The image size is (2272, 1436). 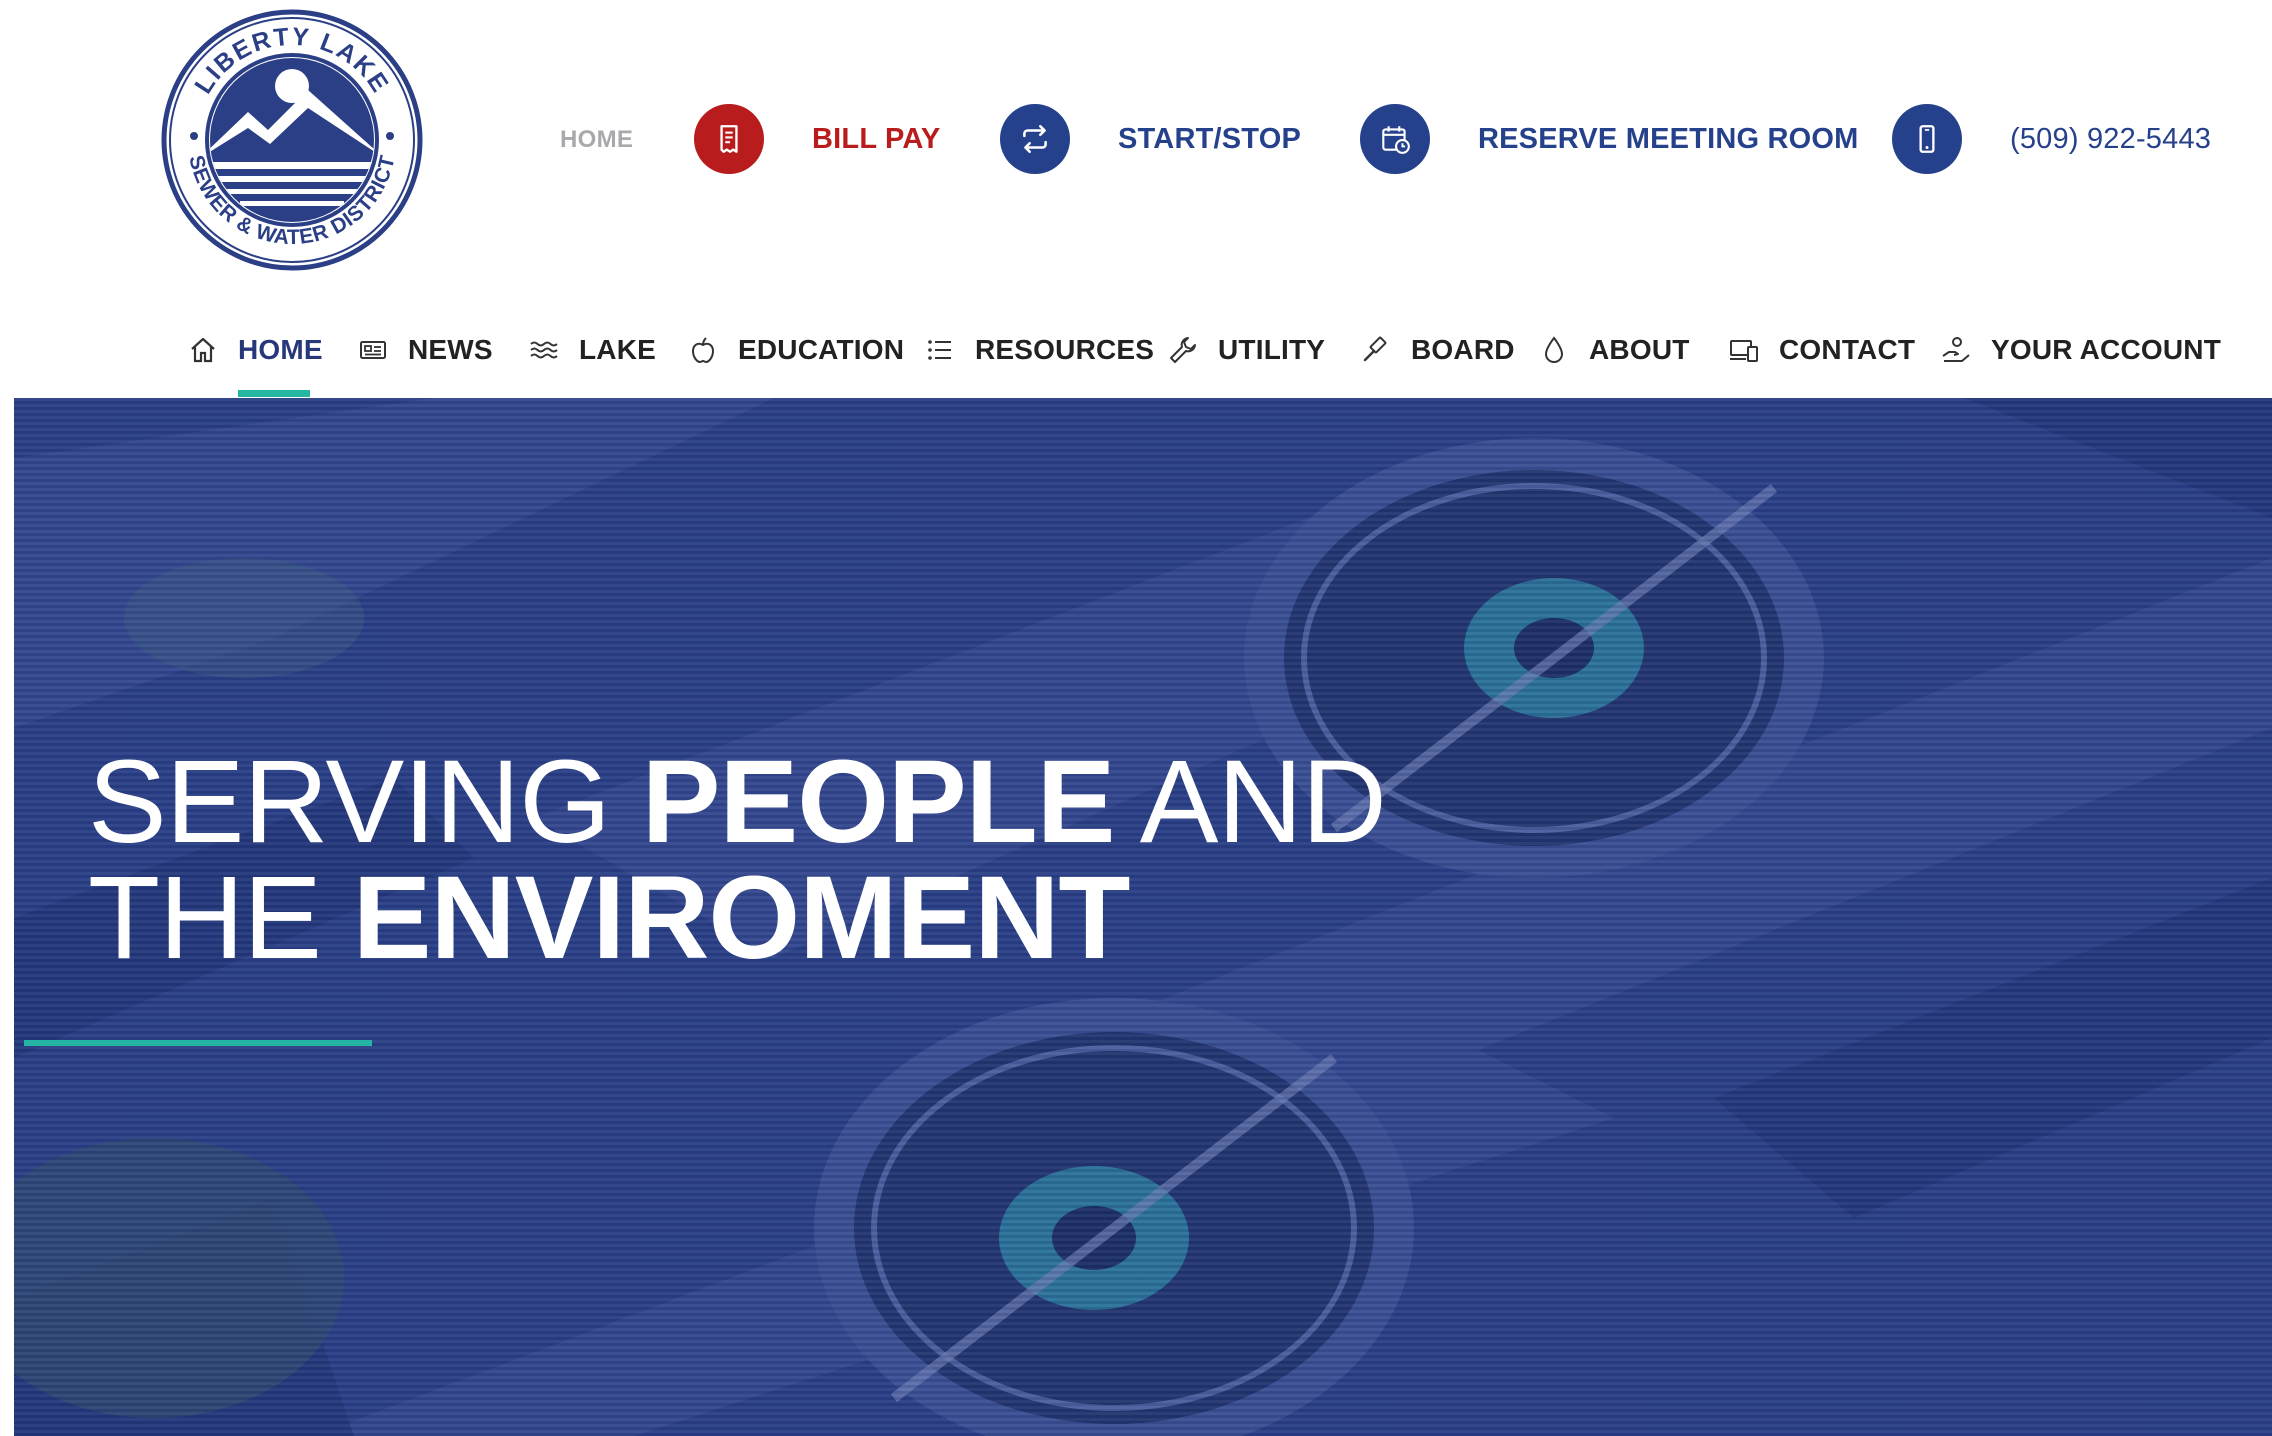 What do you see at coordinates (2111, 138) in the screenshot?
I see `phone-number: (509) 922-5443` at bounding box center [2111, 138].